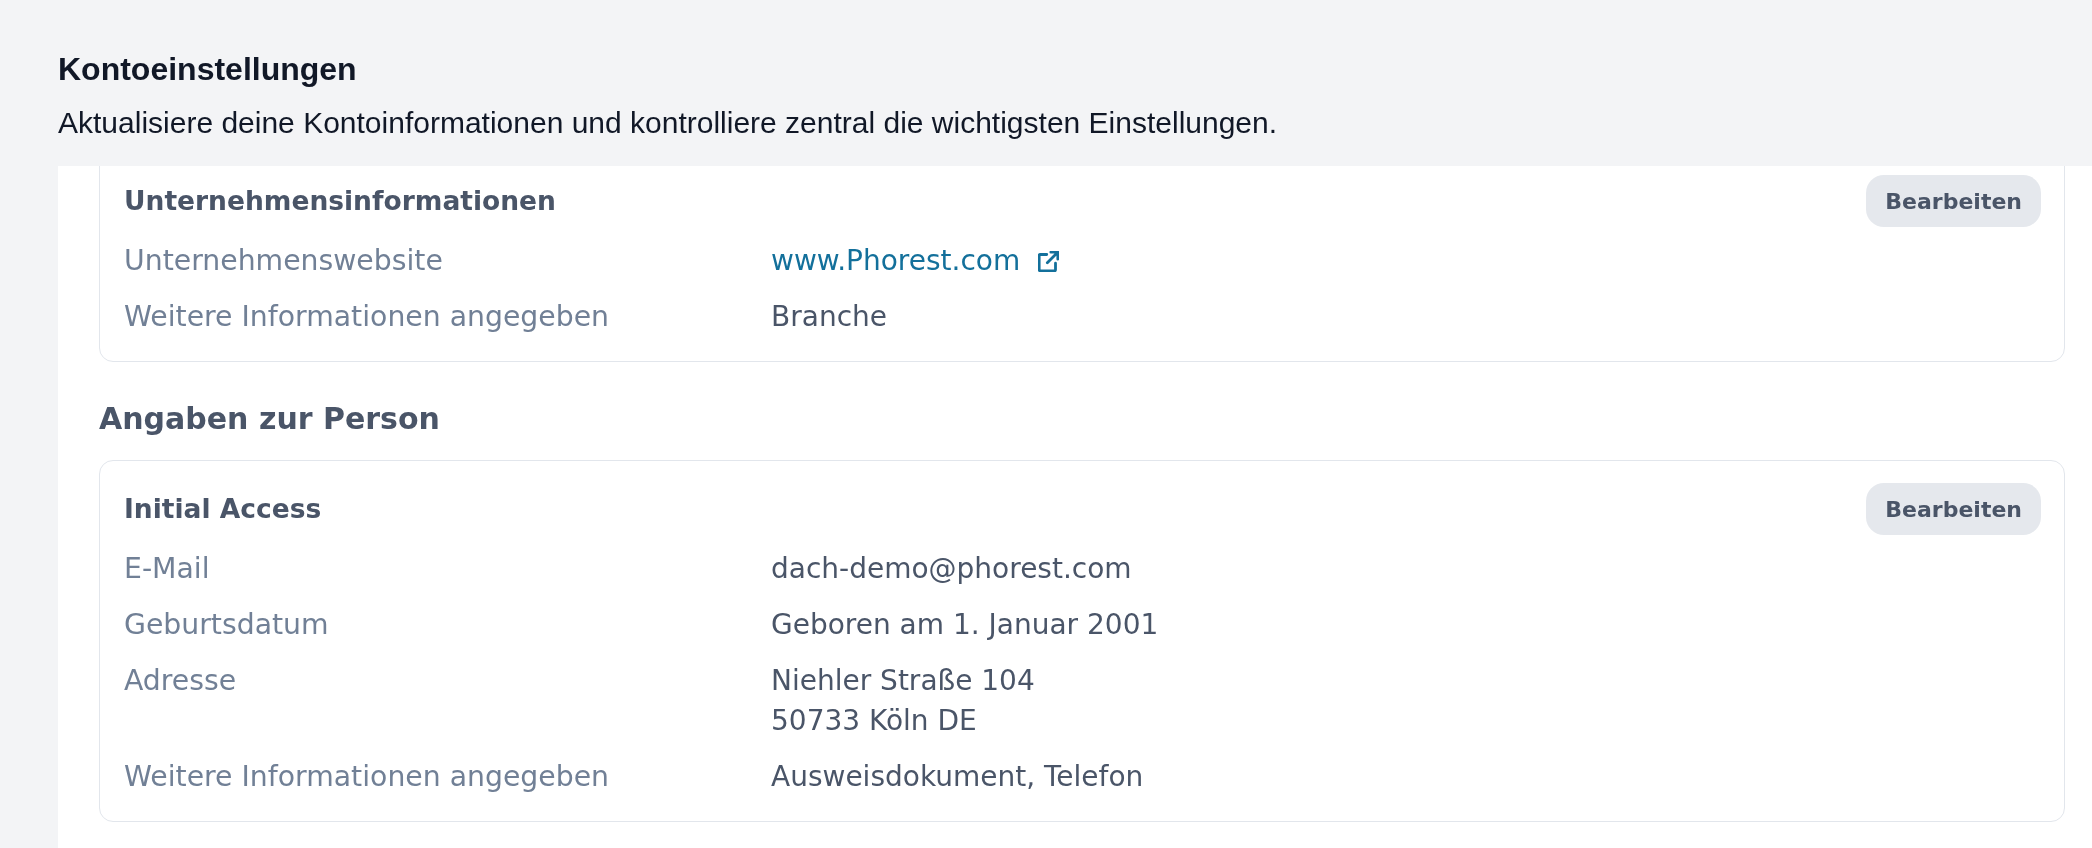 This screenshot has width=2092, height=848. What do you see at coordinates (269, 419) in the screenshot?
I see `section-heading: Angaben zur Person` at bounding box center [269, 419].